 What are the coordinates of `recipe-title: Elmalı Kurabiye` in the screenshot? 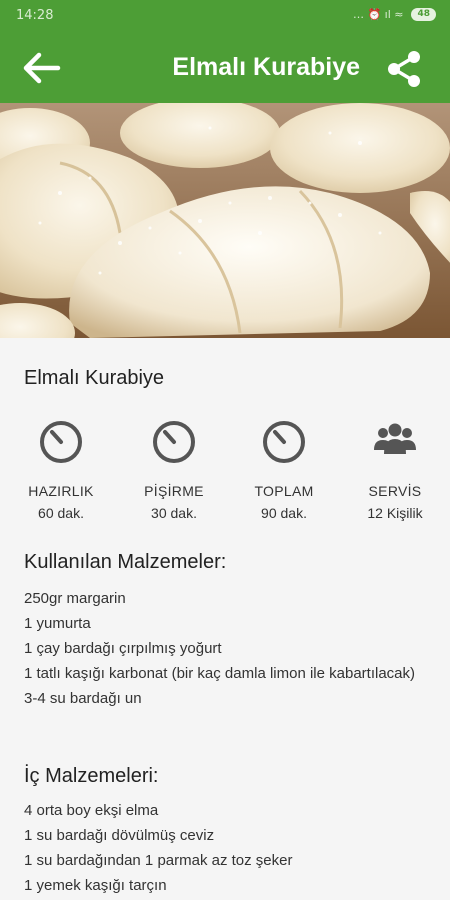 It's located at (94, 378).